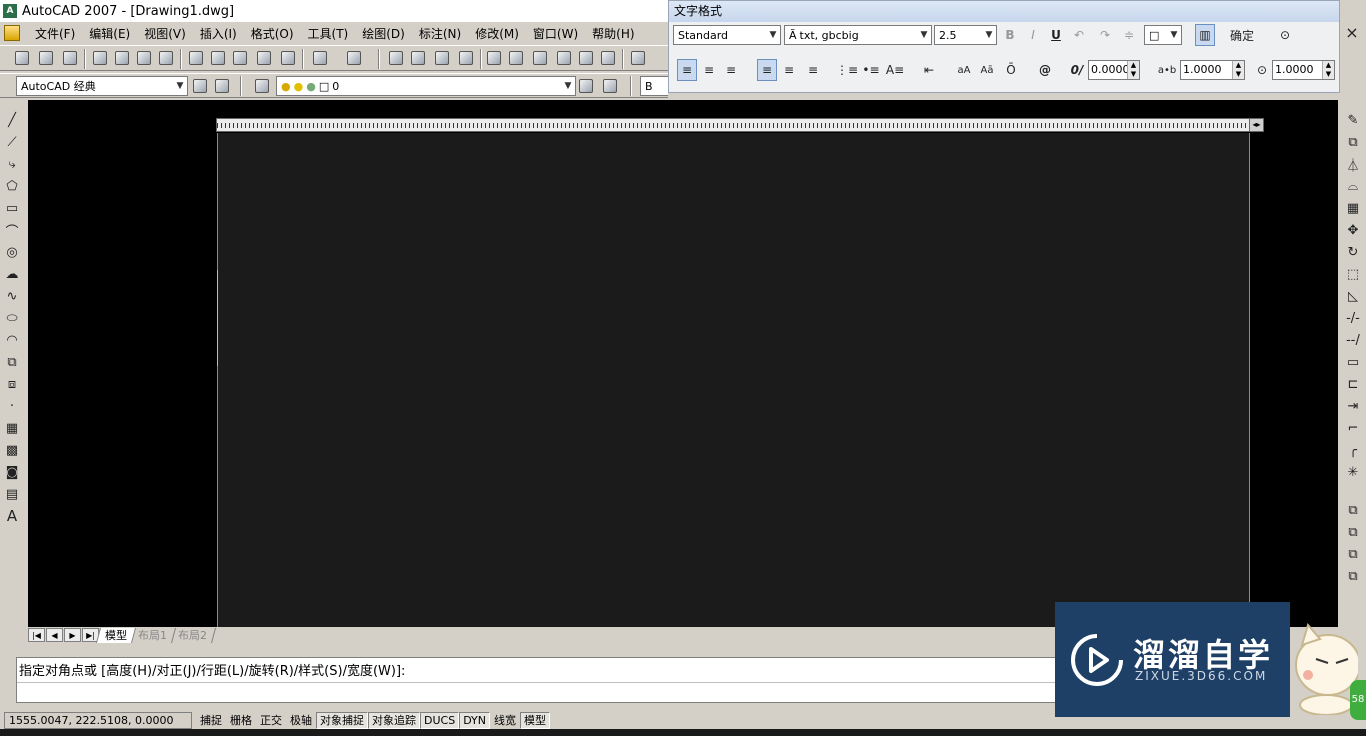 The width and height of the screenshot is (1366, 736). I want to click on save-workspace-icon, so click(222, 86).